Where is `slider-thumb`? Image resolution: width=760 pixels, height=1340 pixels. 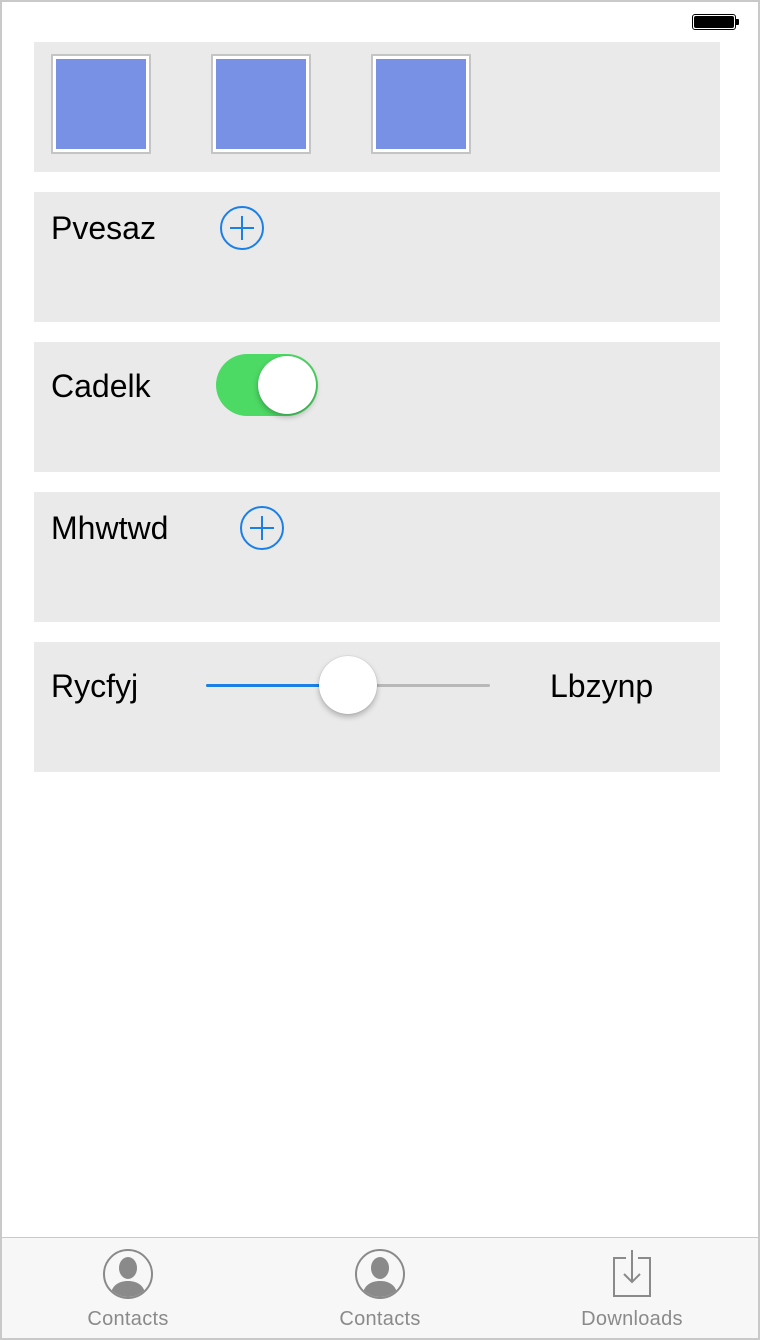 slider-thumb is located at coordinates (348, 685).